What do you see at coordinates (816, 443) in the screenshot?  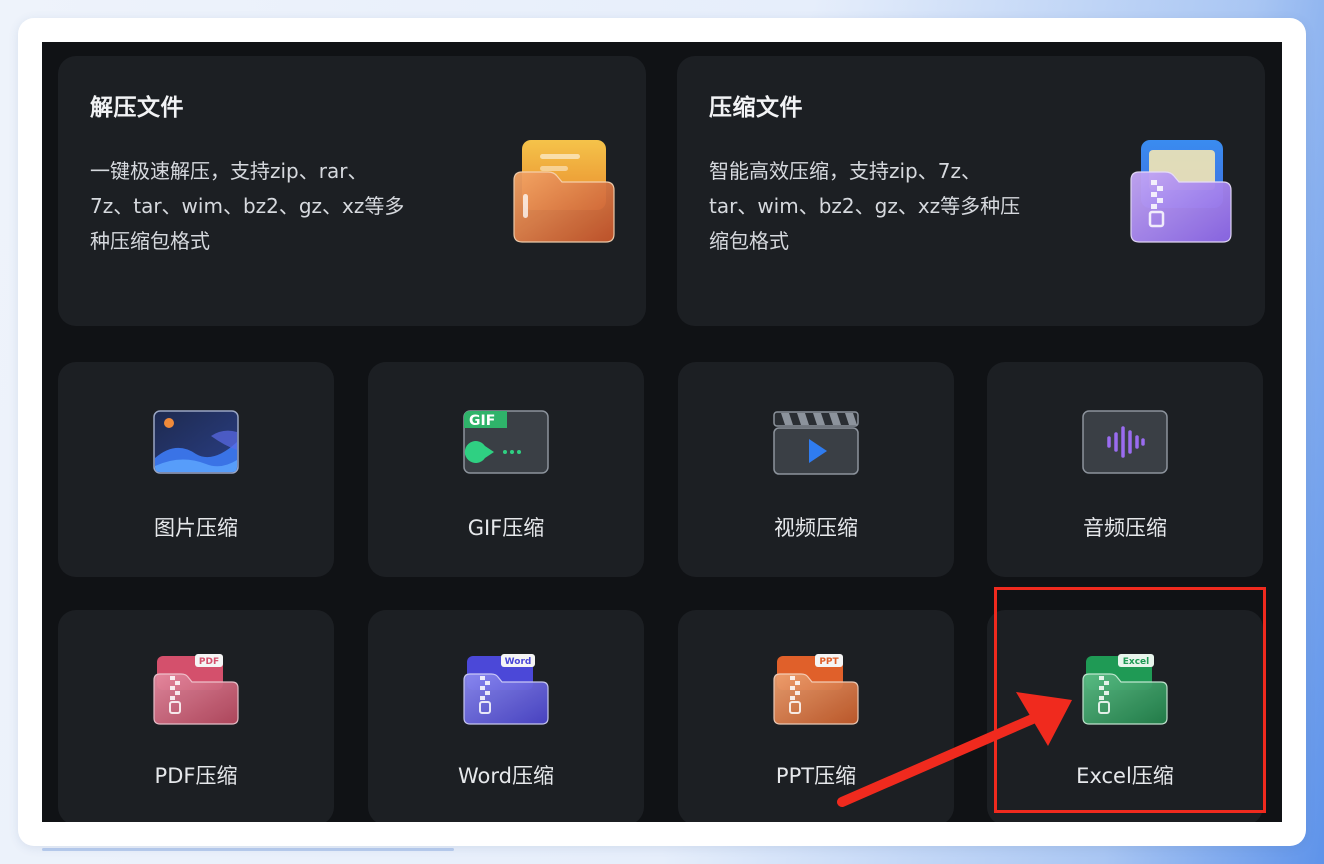 I see `video-clapper-icon` at bounding box center [816, 443].